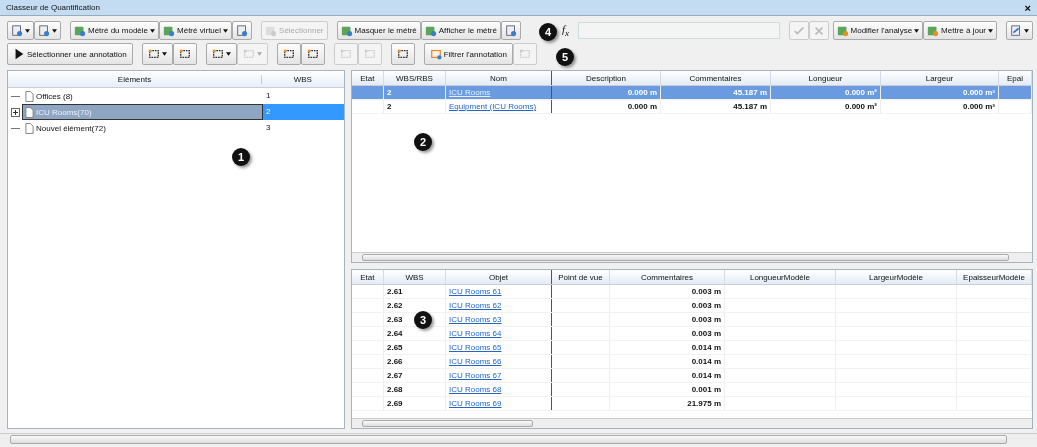 The image size is (1037, 447). What do you see at coordinates (565, 30) in the screenshot?
I see `formula-label: f$_{x}$` at bounding box center [565, 30].